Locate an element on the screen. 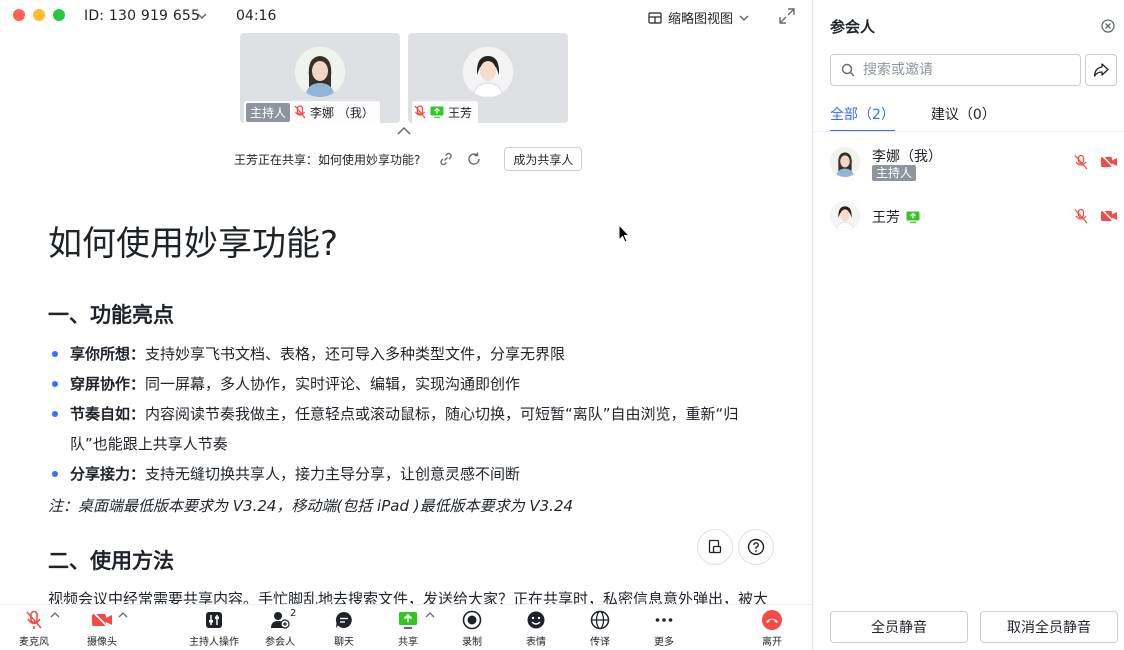 This screenshot has height=650, width=1124. globe-icon is located at coordinates (600, 620).